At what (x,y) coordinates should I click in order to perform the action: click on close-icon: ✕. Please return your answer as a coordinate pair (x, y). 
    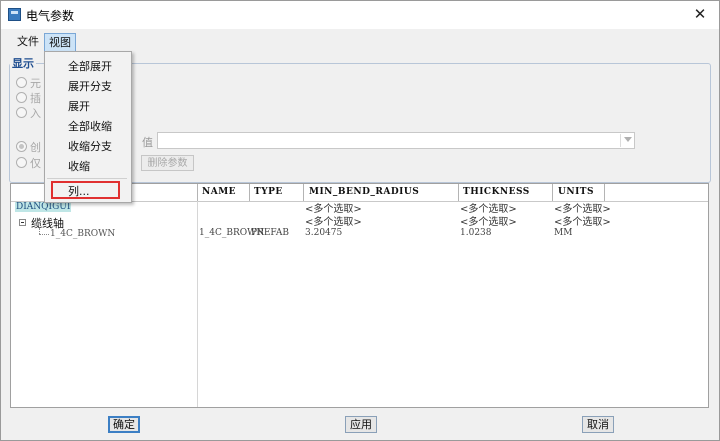
    Looking at the image, I should click on (700, 14).